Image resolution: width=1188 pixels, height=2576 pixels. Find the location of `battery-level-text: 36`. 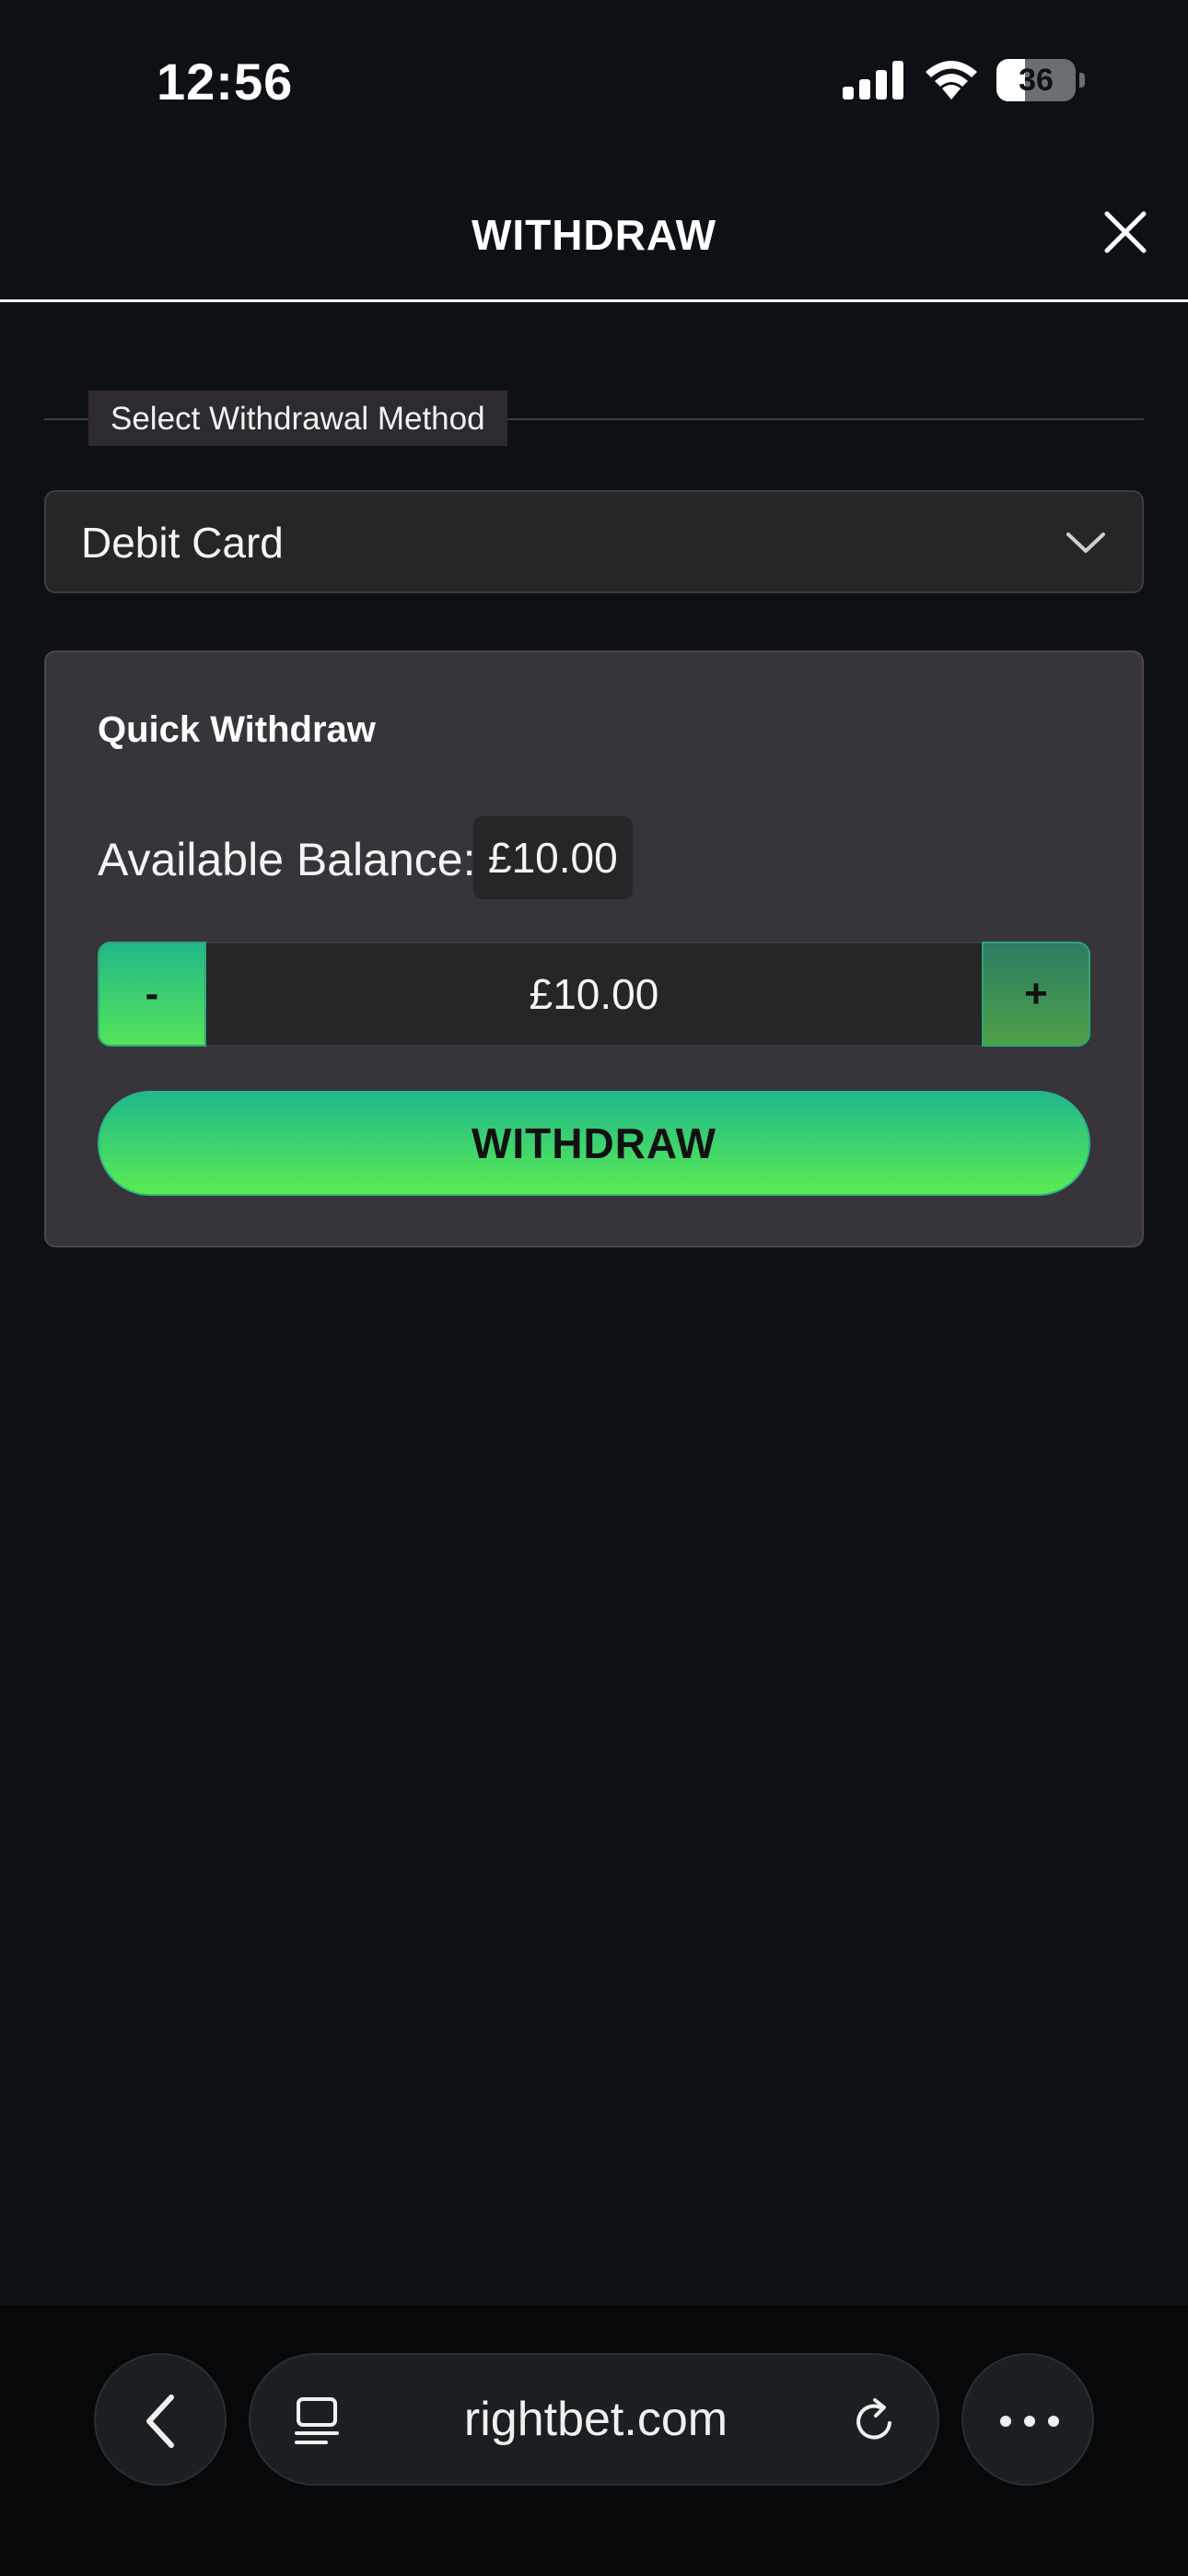

battery-level-text: 36 is located at coordinates (1036, 80).